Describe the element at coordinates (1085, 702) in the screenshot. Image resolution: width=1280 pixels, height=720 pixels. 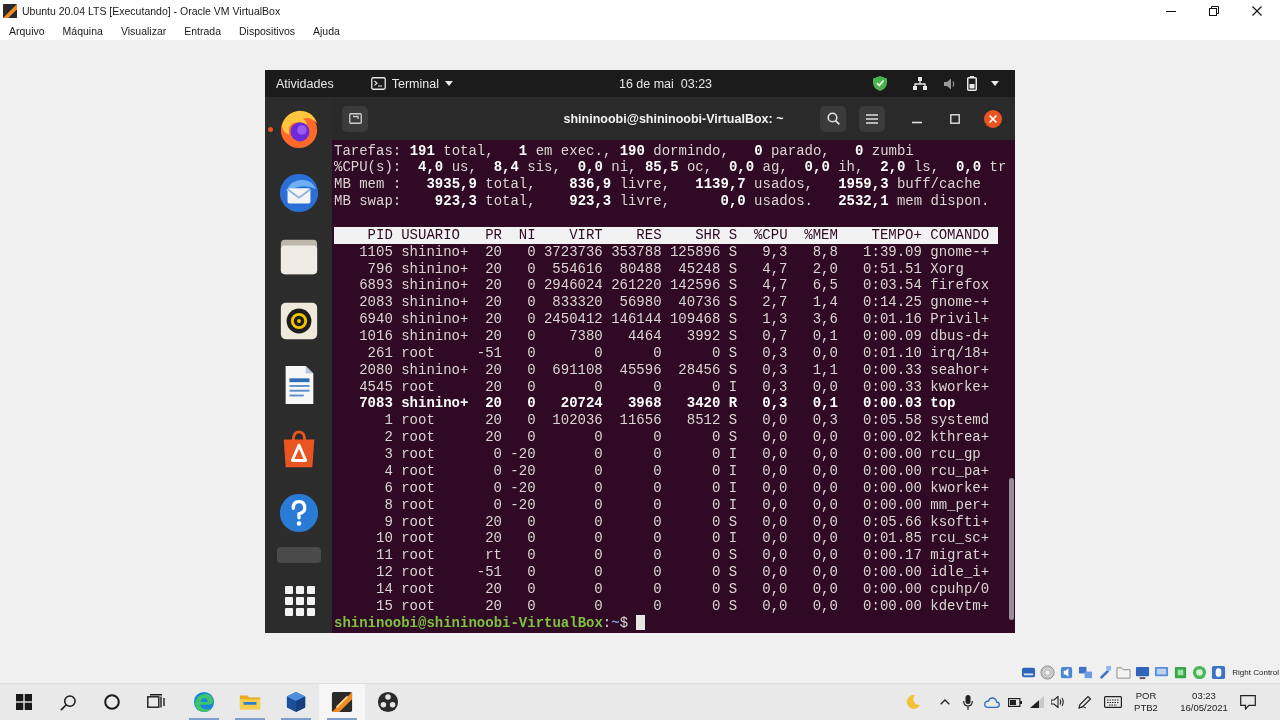
I see `pen-icon` at that location.